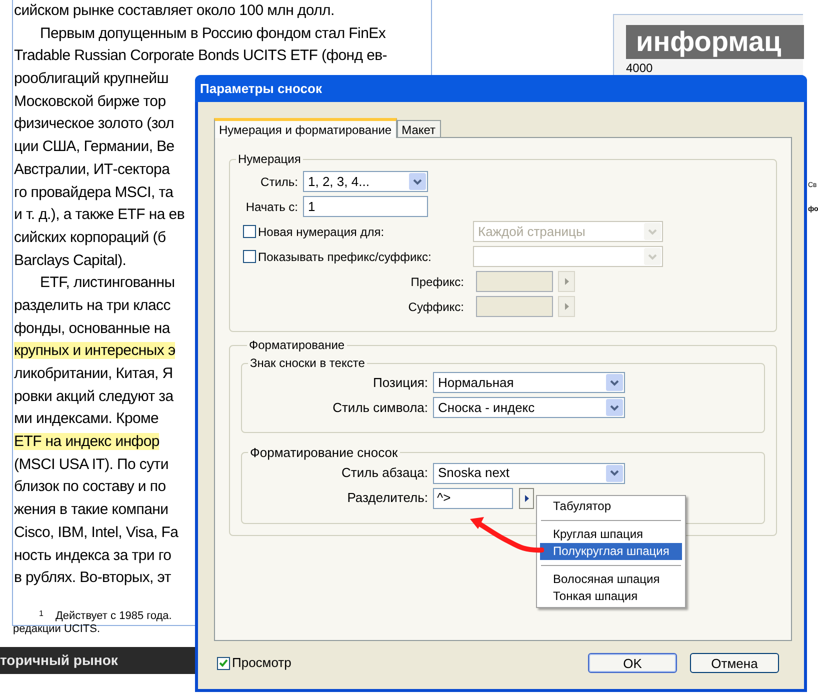  Describe the element at coordinates (611, 596) in the screenshot. I see `menu-item: Тонкая шпация` at that location.